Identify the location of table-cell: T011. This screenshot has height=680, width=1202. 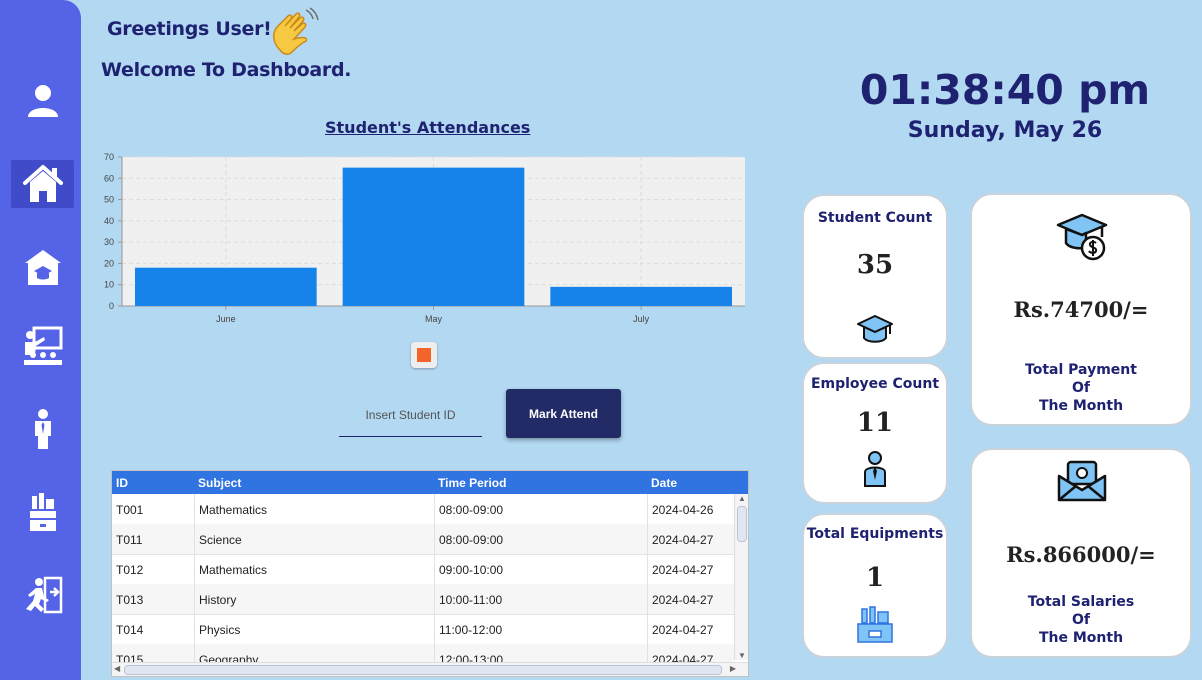
(129, 540).